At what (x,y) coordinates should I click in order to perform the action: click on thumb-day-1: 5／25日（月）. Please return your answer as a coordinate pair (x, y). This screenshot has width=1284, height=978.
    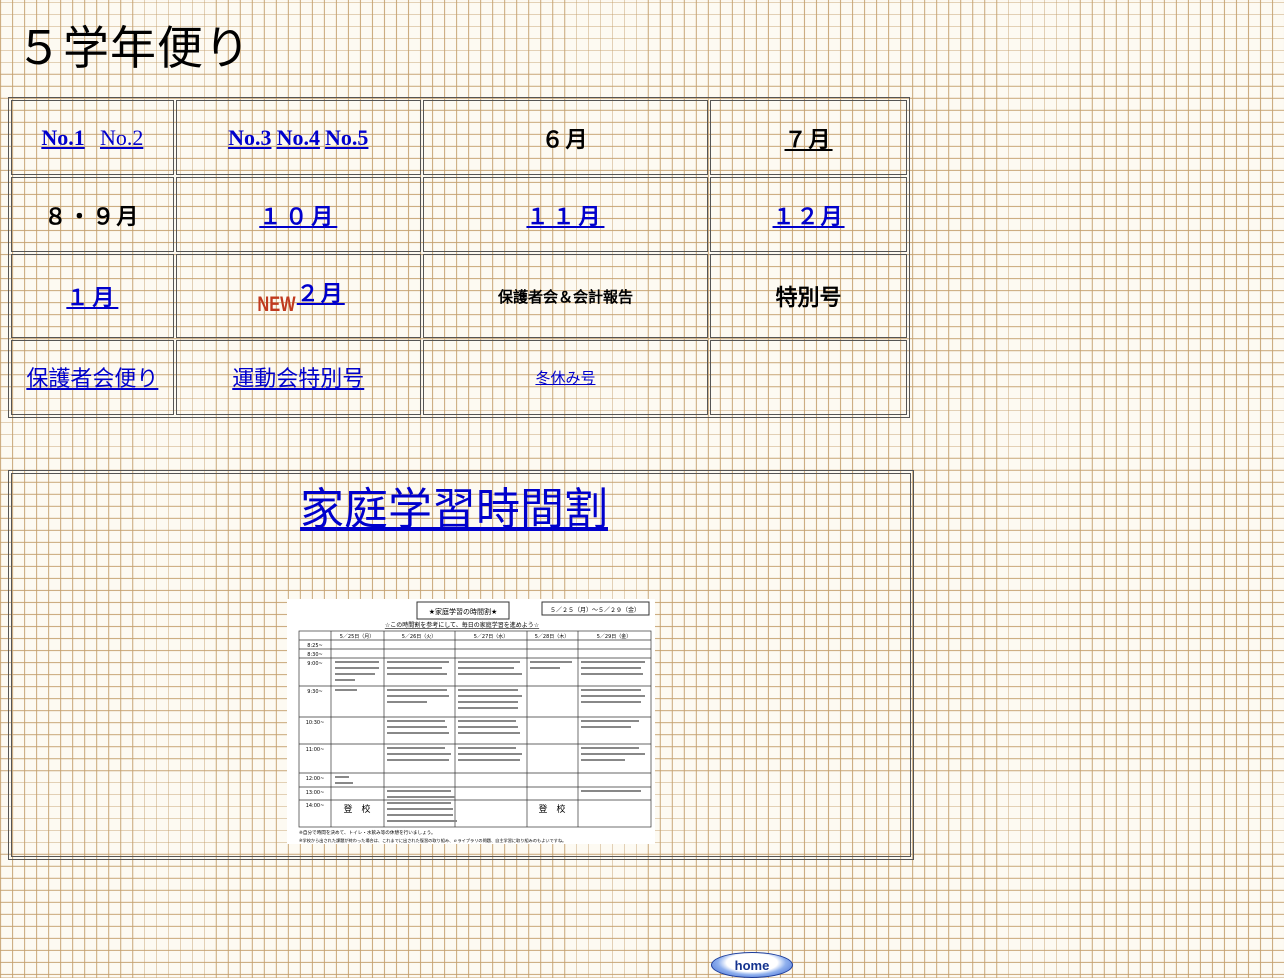
    Looking at the image, I should click on (357, 637).